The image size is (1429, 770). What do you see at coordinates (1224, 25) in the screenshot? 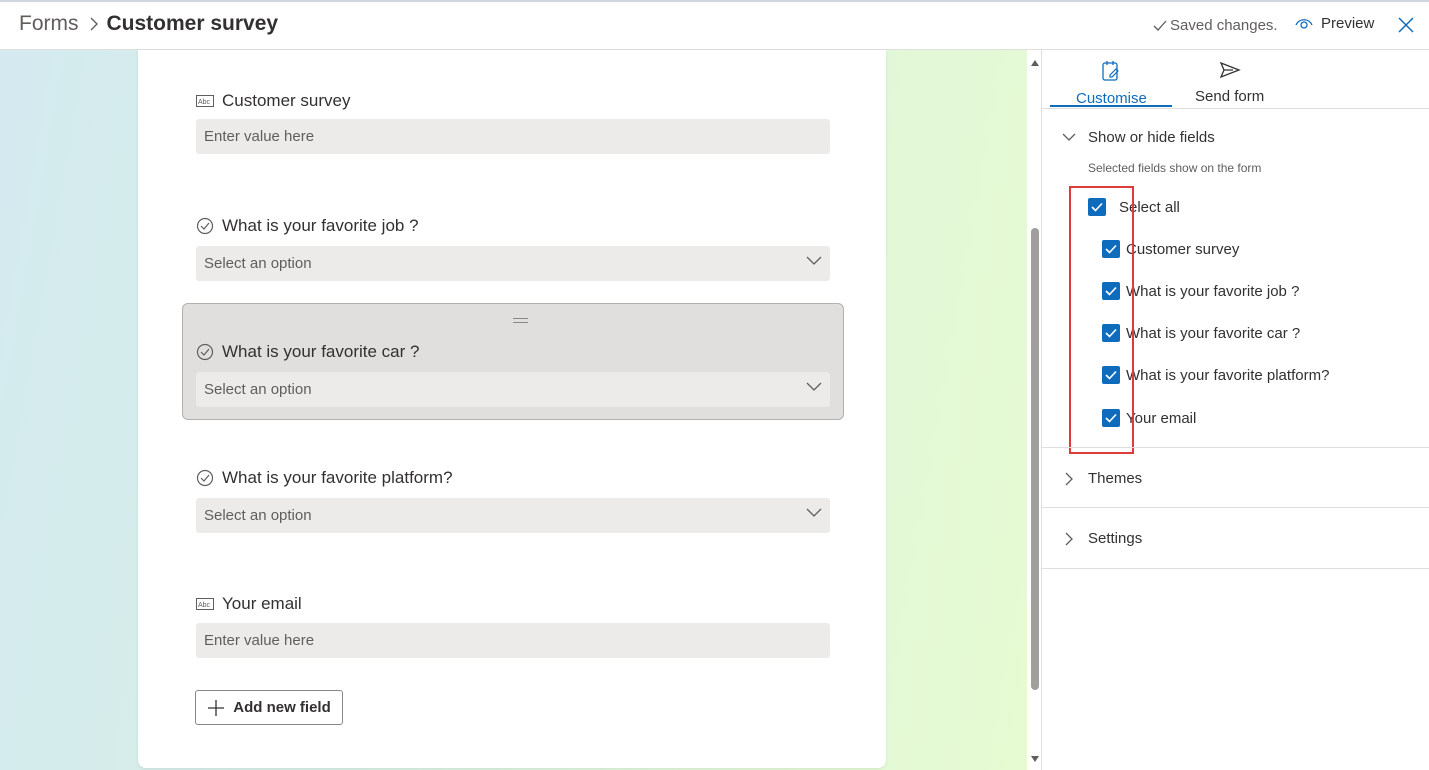
I see `saved-status-text: Saved changes.` at bounding box center [1224, 25].